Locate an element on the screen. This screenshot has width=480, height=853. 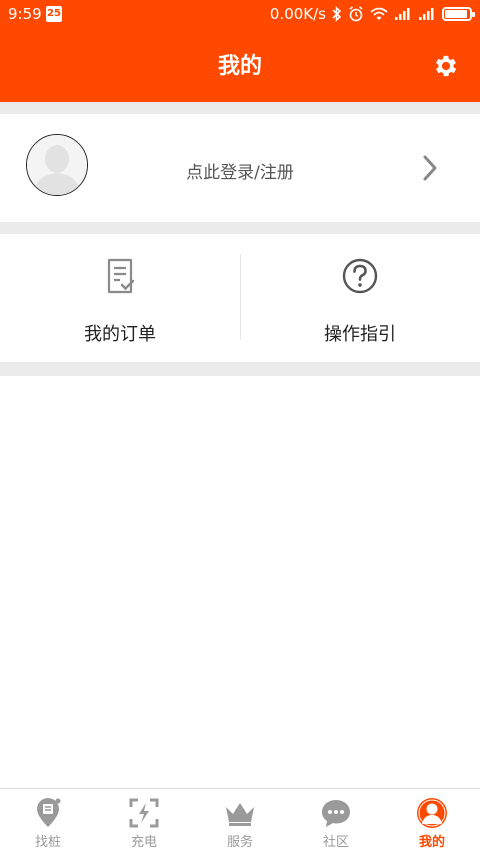
tab-service: 服务 is located at coordinates (240, 821).